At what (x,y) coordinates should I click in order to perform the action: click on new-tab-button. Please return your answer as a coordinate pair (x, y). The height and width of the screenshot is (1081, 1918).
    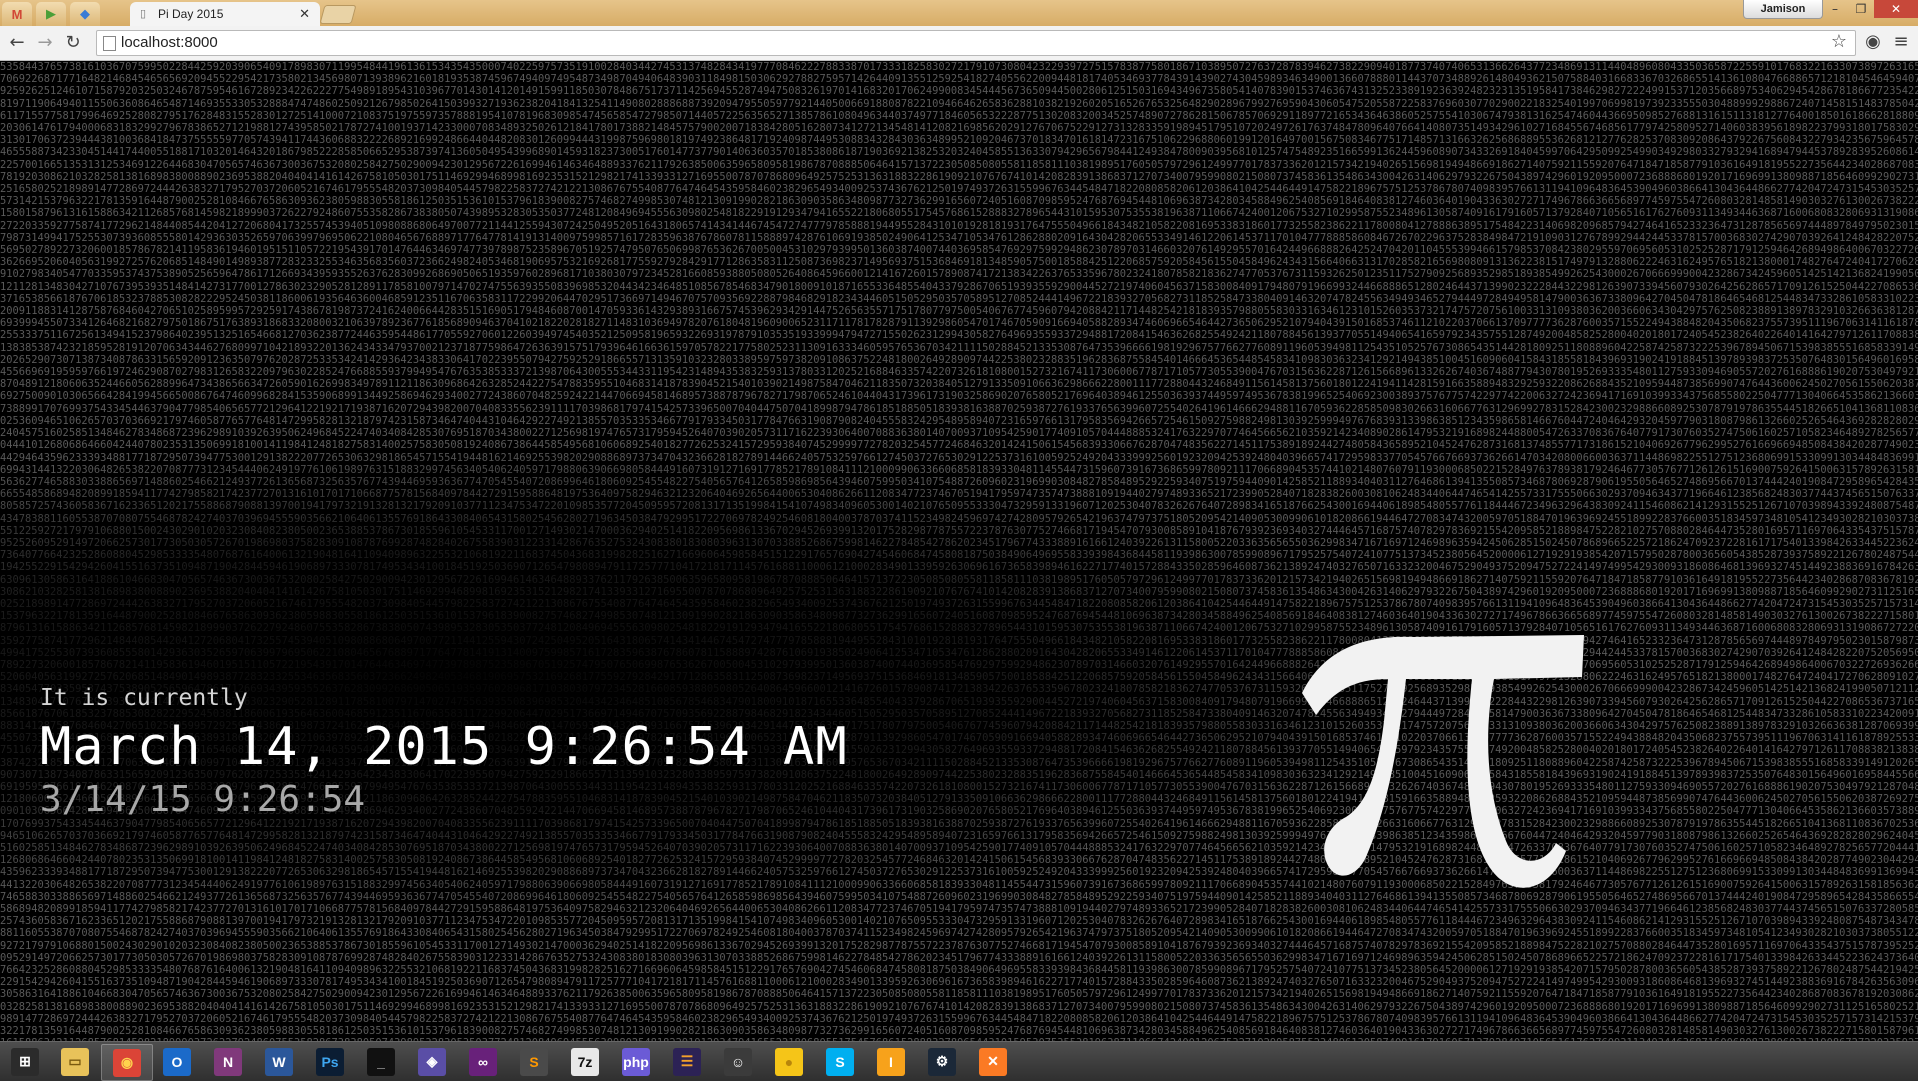
    Looking at the image, I should click on (338, 14).